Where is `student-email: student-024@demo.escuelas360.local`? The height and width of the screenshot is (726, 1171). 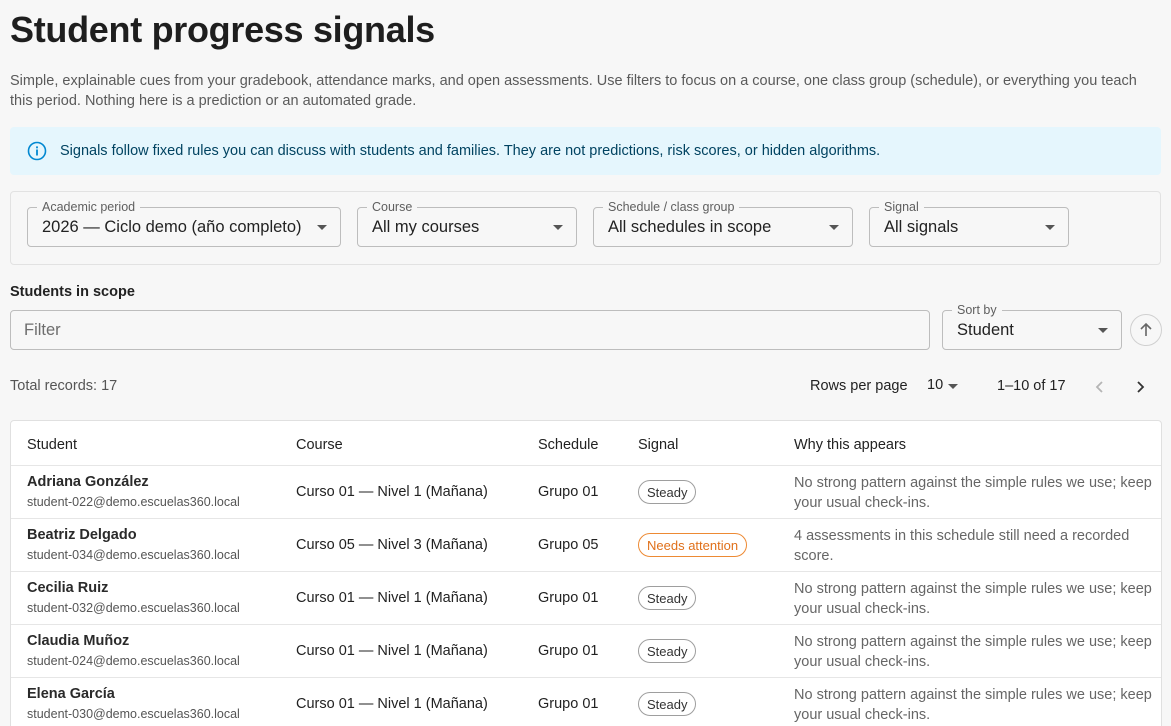 student-email: student-024@demo.escuelas360.local is located at coordinates (133, 661).